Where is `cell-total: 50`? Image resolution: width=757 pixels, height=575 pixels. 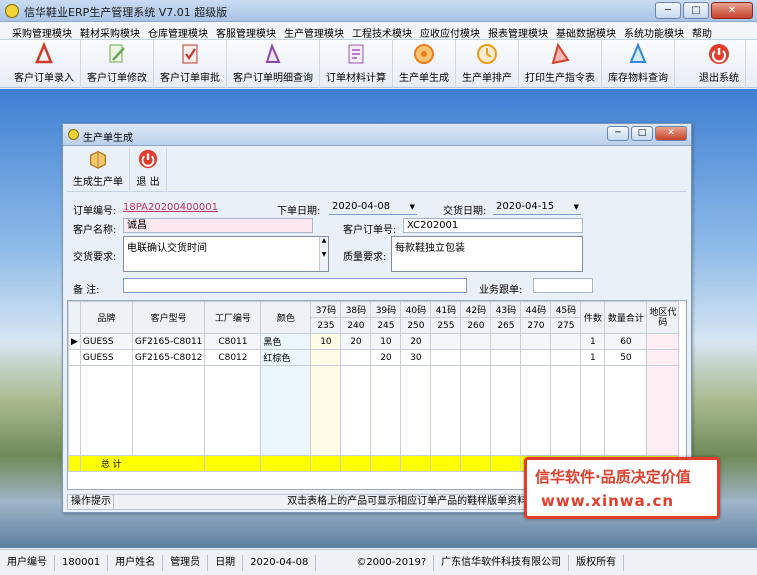 cell-total: 50 is located at coordinates (626, 357).